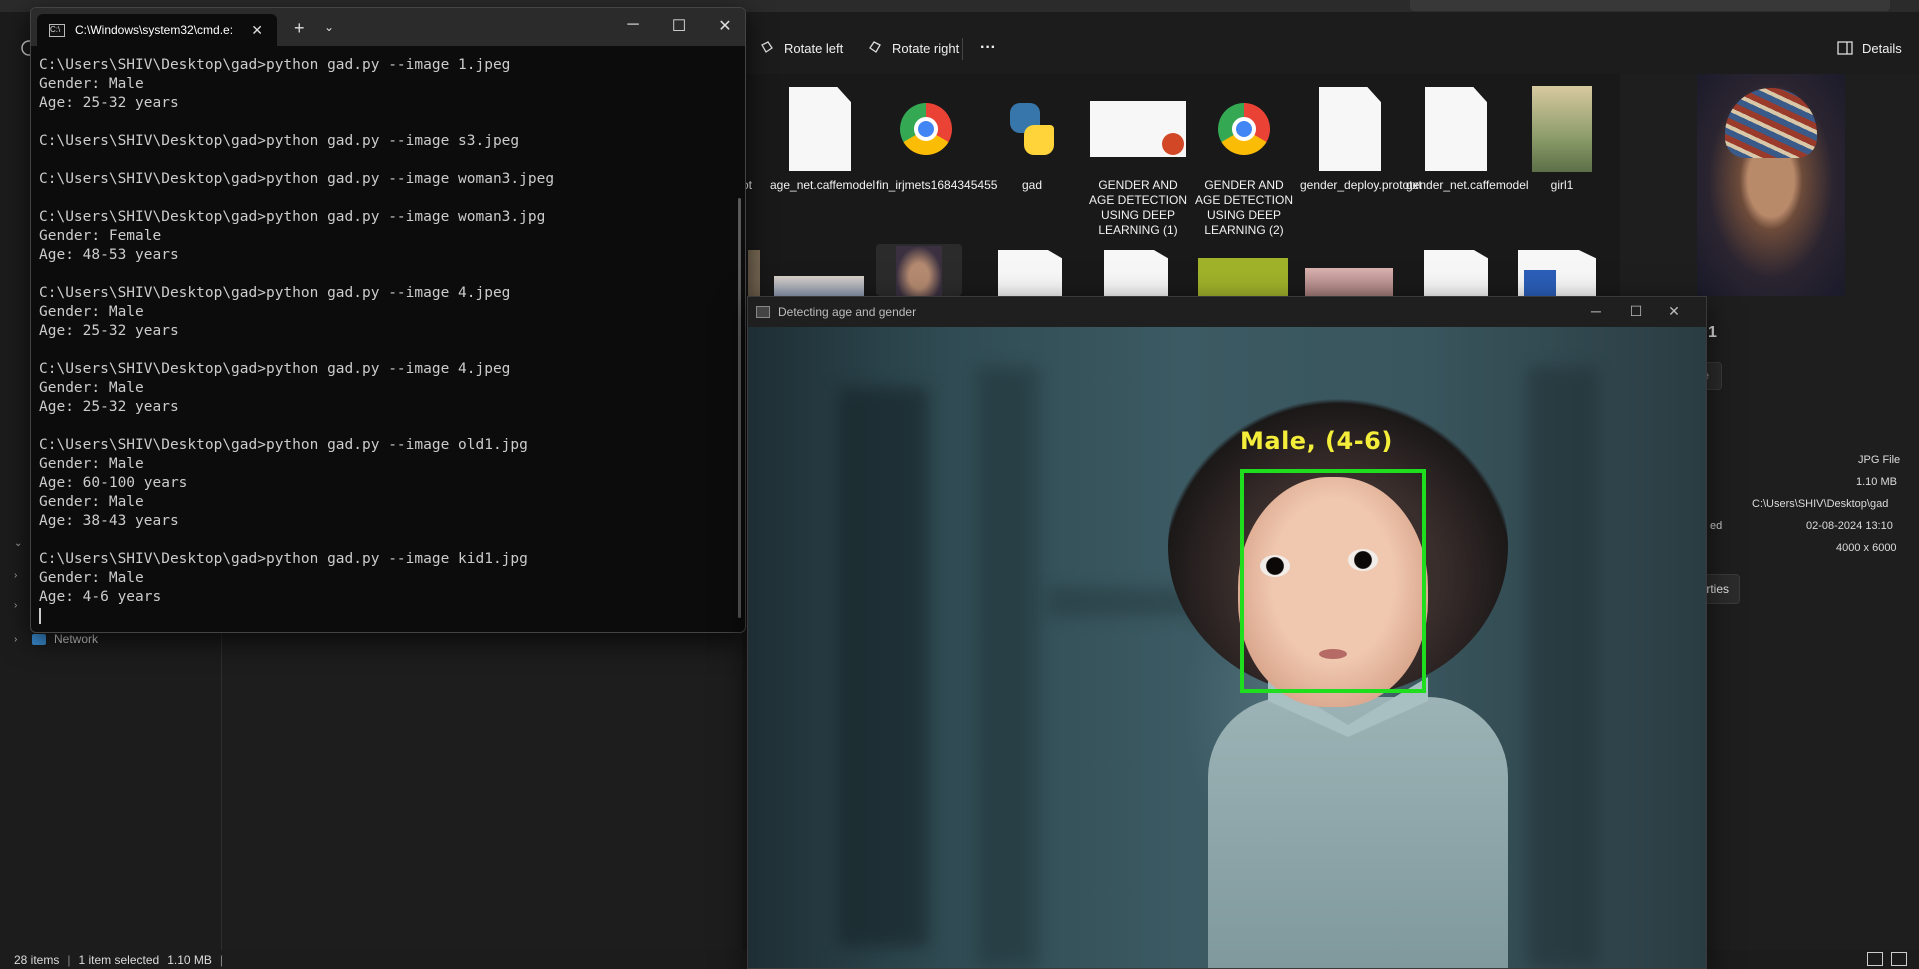 The width and height of the screenshot is (1919, 969). What do you see at coordinates (100, 236) in the screenshot?
I see `terminal-line: Gender: Female` at bounding box center [100, 236].